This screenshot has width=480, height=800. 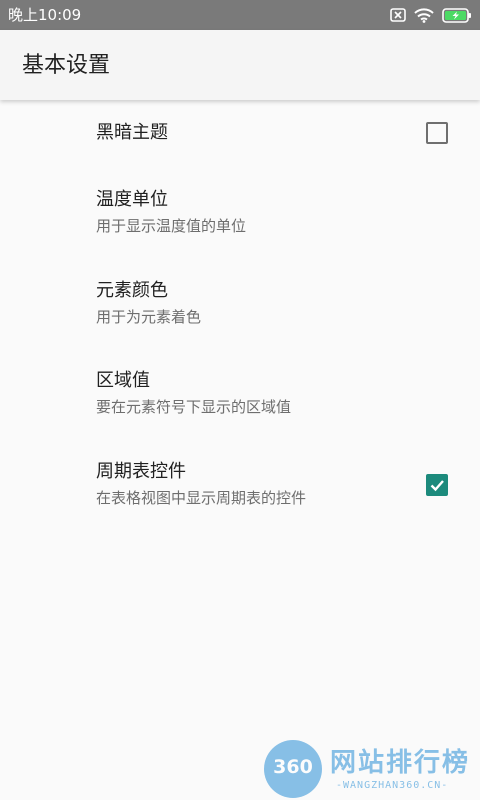 I want to click on pref-title: 温度单位, so click(x=132, y=199).